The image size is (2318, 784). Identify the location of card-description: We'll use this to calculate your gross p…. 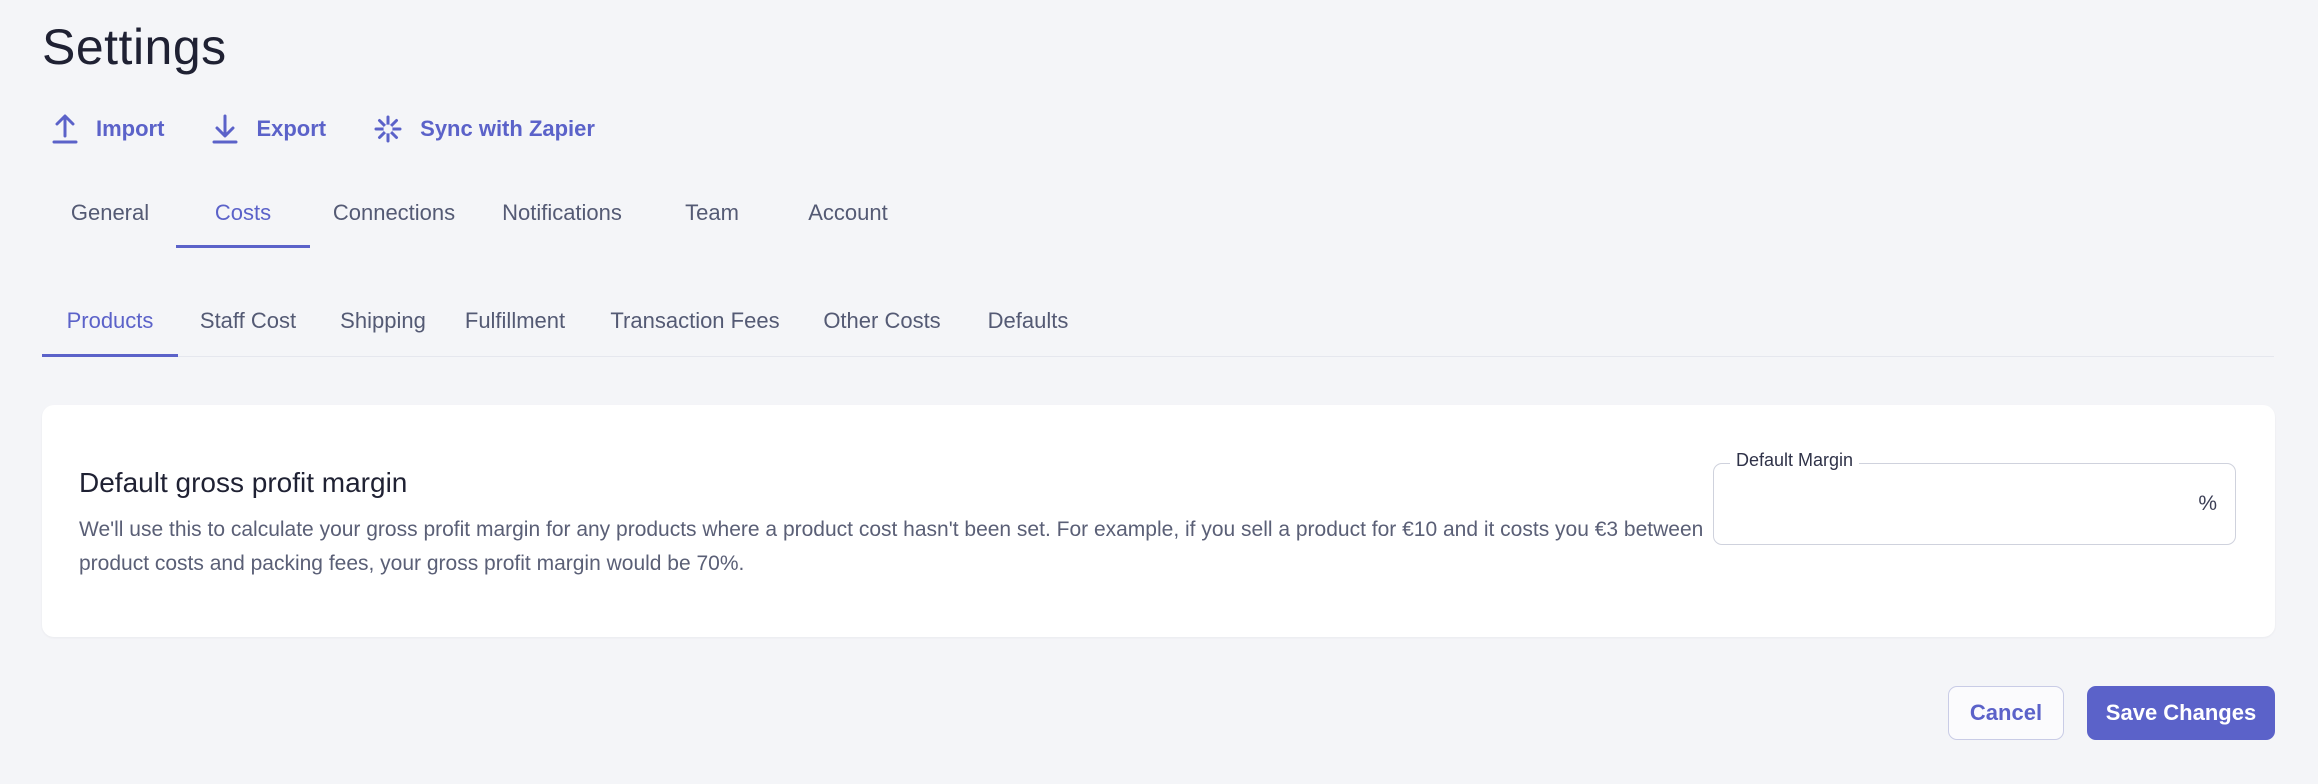
(891, 546).